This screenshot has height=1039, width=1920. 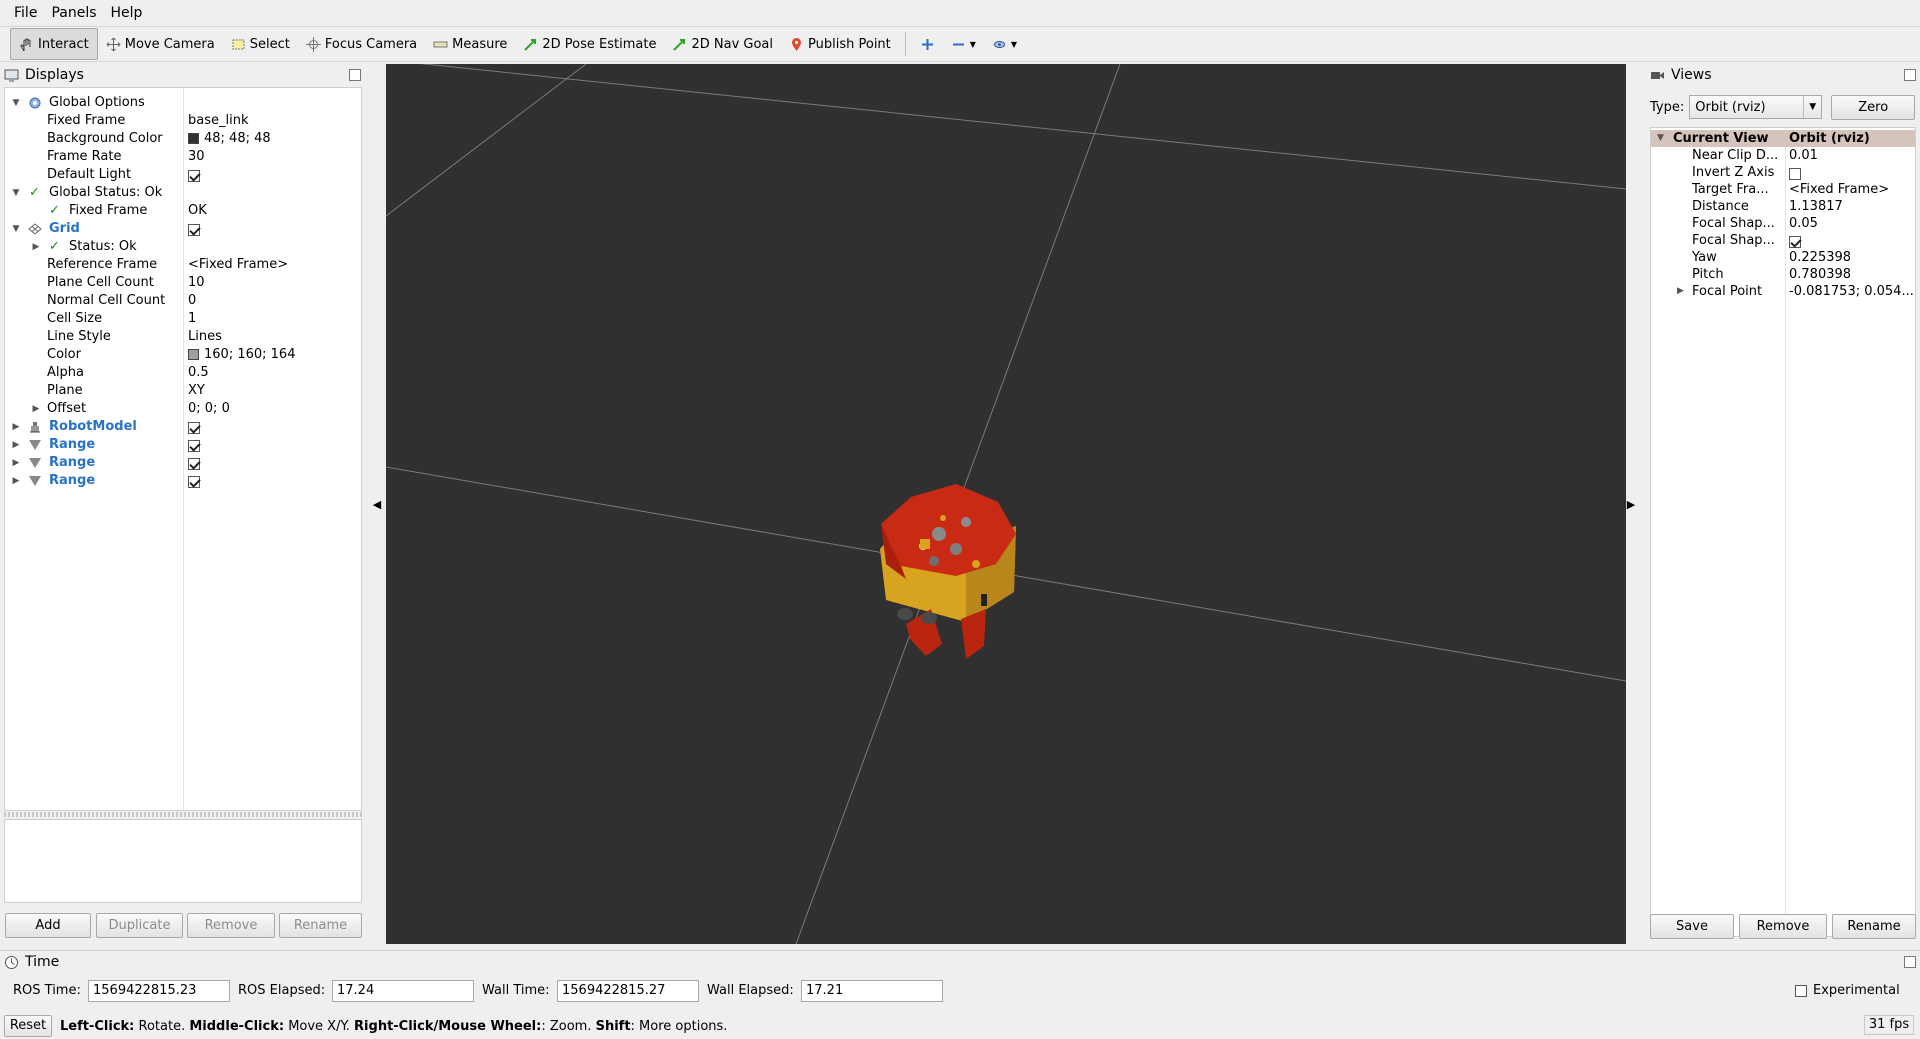 What do you see at coordinates (238, 265) in the screenshot?
I see `reference-frame-value: <Fixed Frame>` at bounding box center [238, 265].